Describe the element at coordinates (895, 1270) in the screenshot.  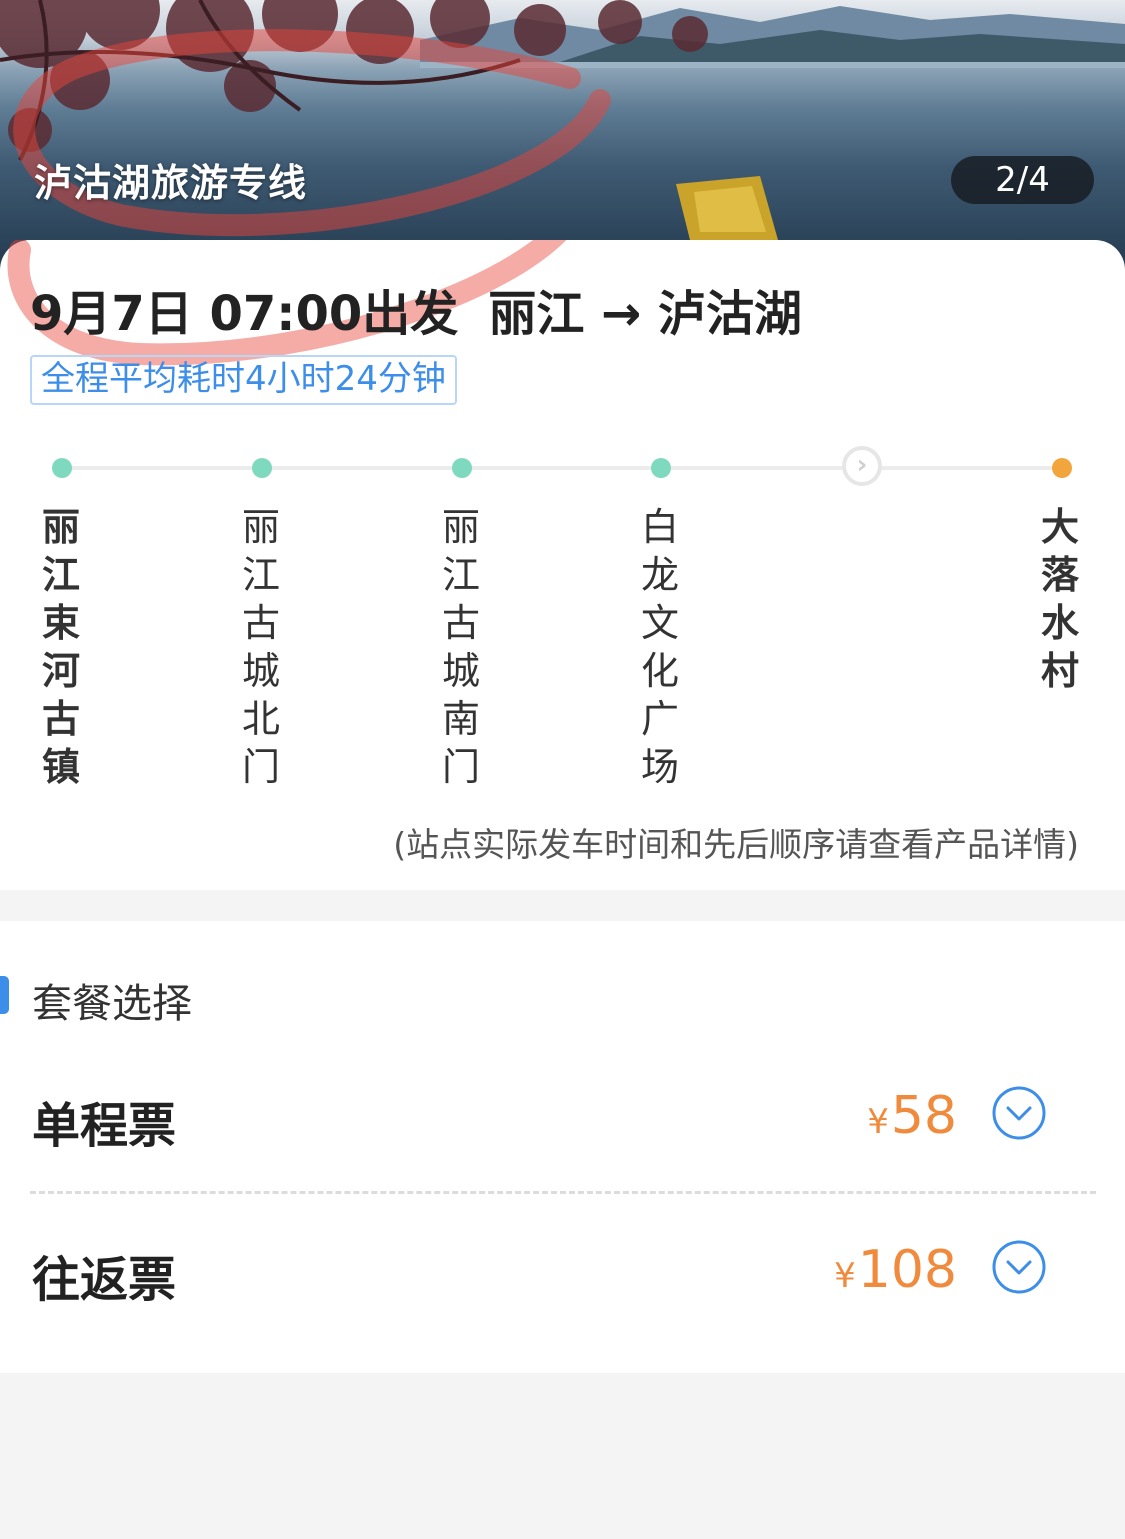
I see `package-price: ¥108` at that location.